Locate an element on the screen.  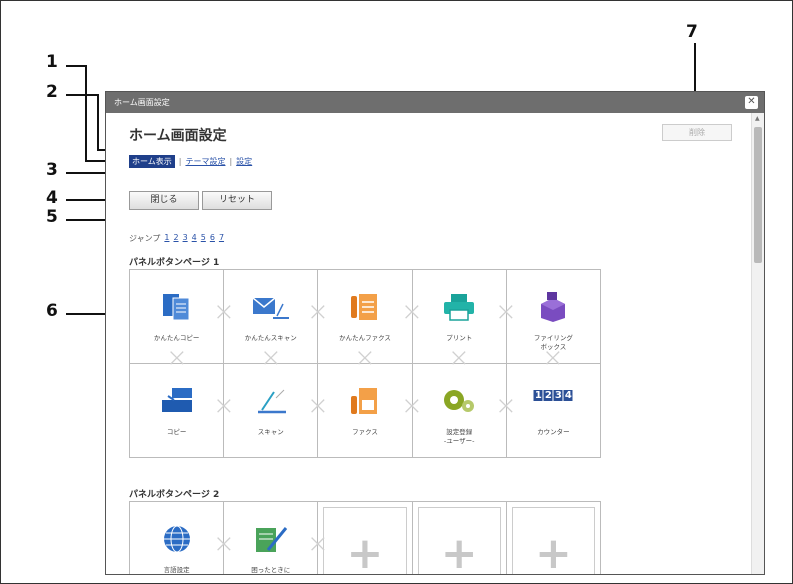
panel-button-user-settings: 設定登録 -ユーザー- is located at coordinates (459, 410).